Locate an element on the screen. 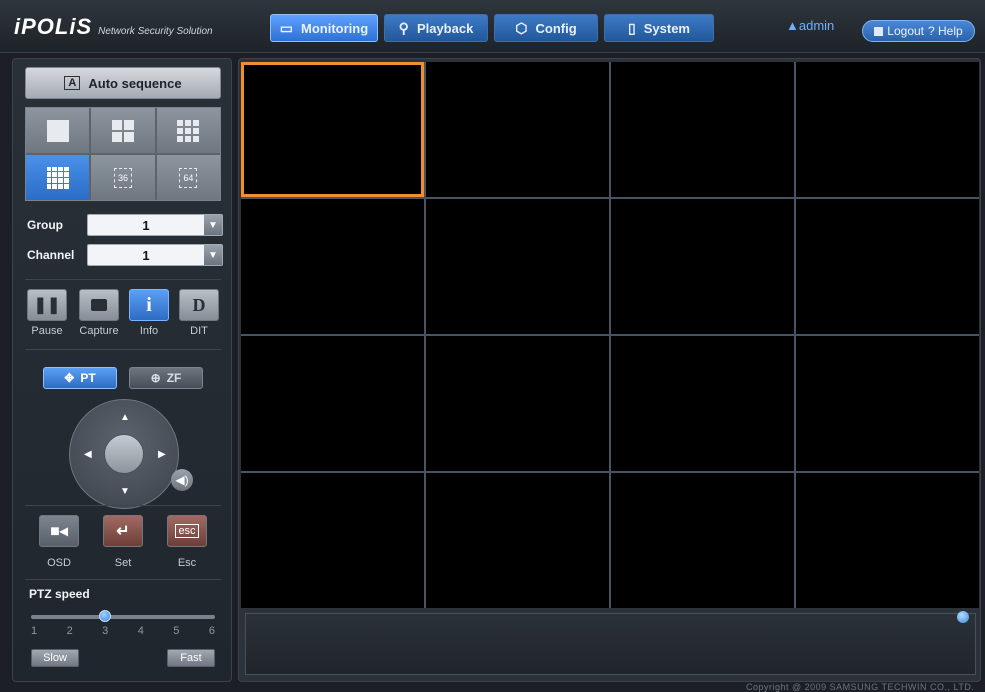 Image resolution: width=985 pixels, height=692 pixels. right-arrow-icon: ▶ is located at coordinates (162, 454).